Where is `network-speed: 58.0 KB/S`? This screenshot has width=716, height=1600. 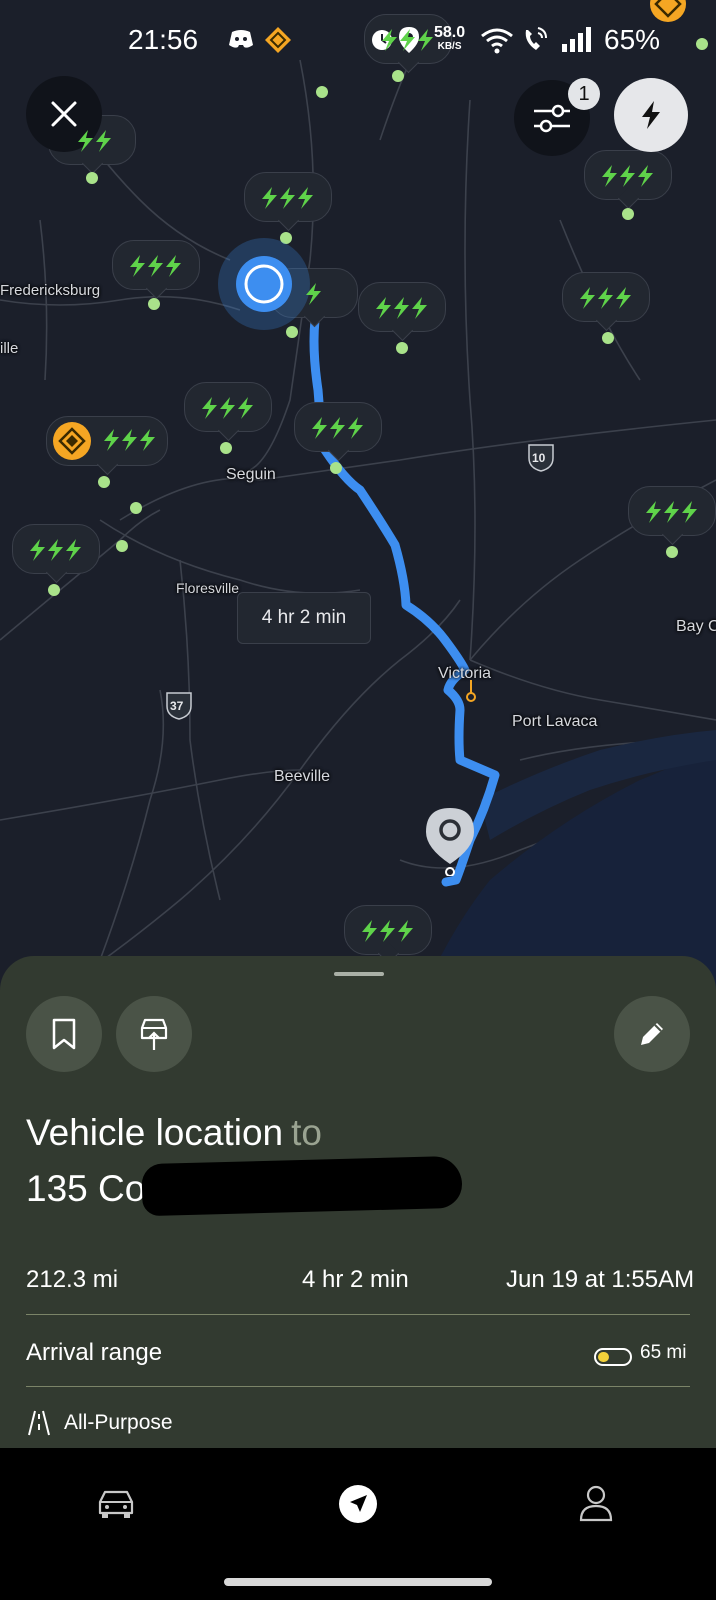 network-speed: 58.0 KB/S is located at coordinates (450, 39).